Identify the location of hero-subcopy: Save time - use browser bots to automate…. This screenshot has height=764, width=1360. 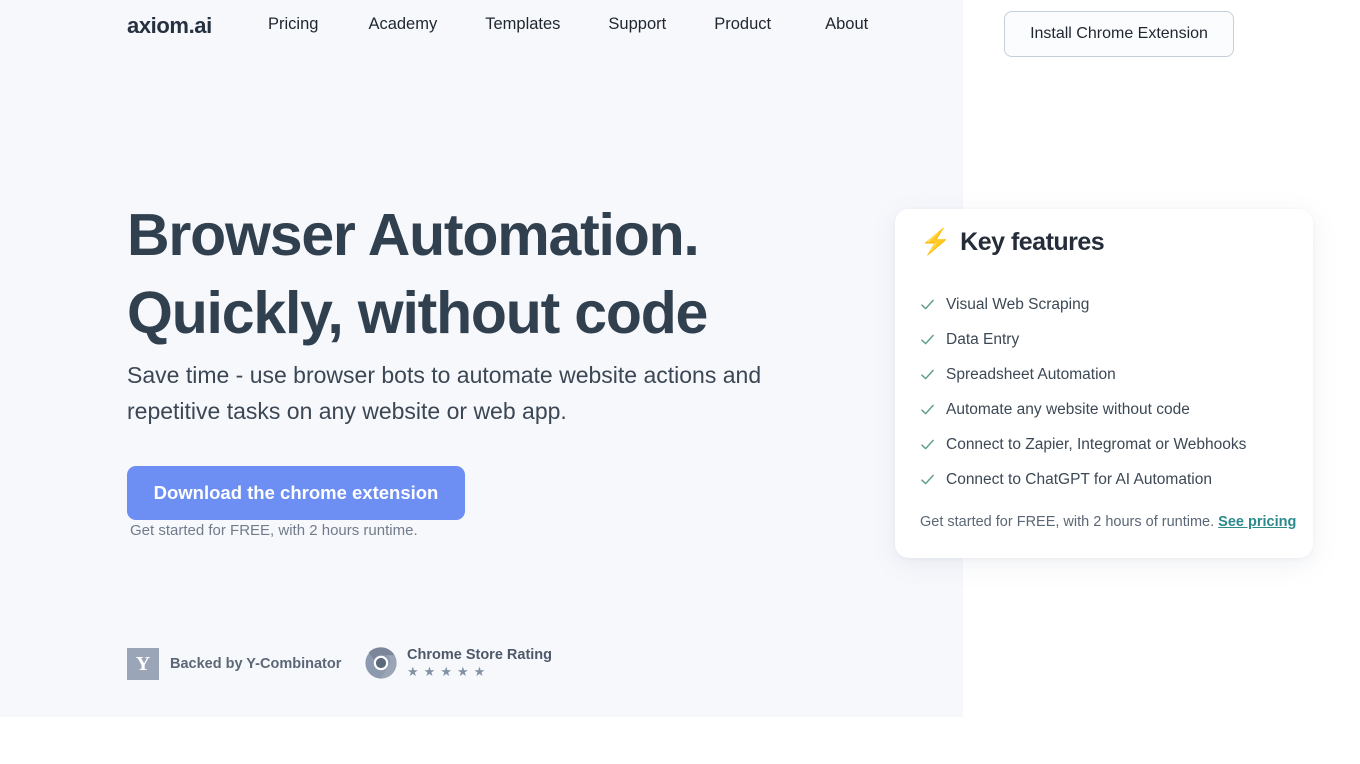
(444, 393).